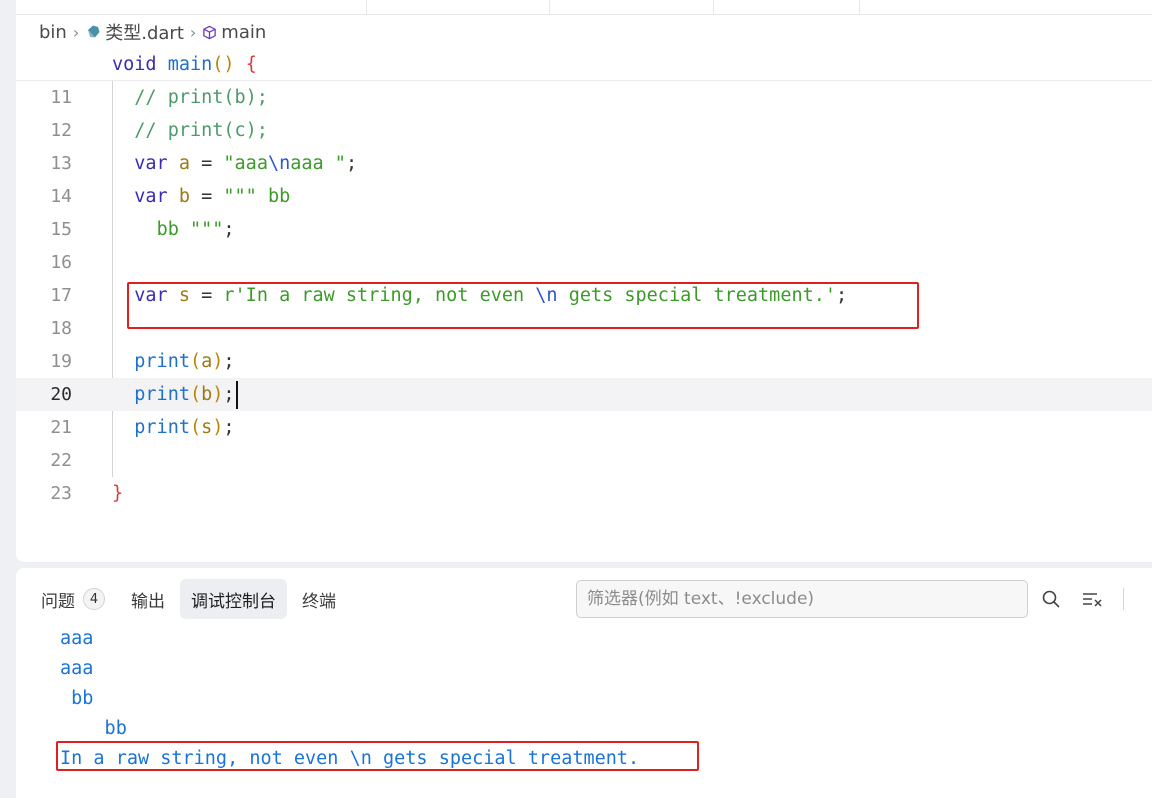  I want to click on code-text: var b = """ bb, so click(212, 196).